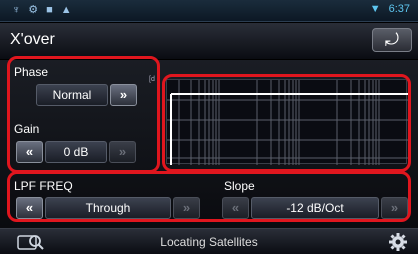  What do you see at coordinates (399, 9) in the screenshot?
I see `clock-time: 6:37` at bounding box center [399, 9].